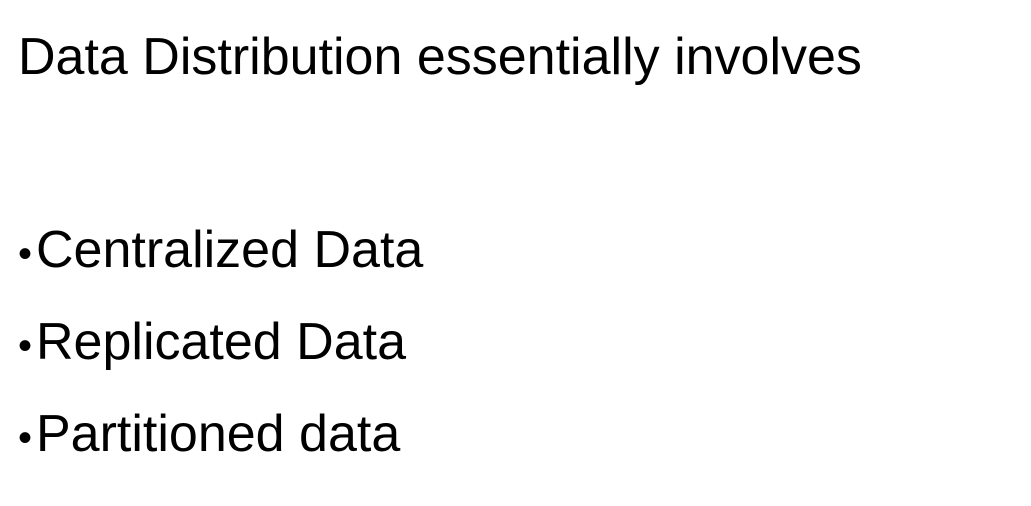 This screenshot has width=1031, height=506. I want to click on list-item-centralized-data: • Centralized Data, so click(220, 252).